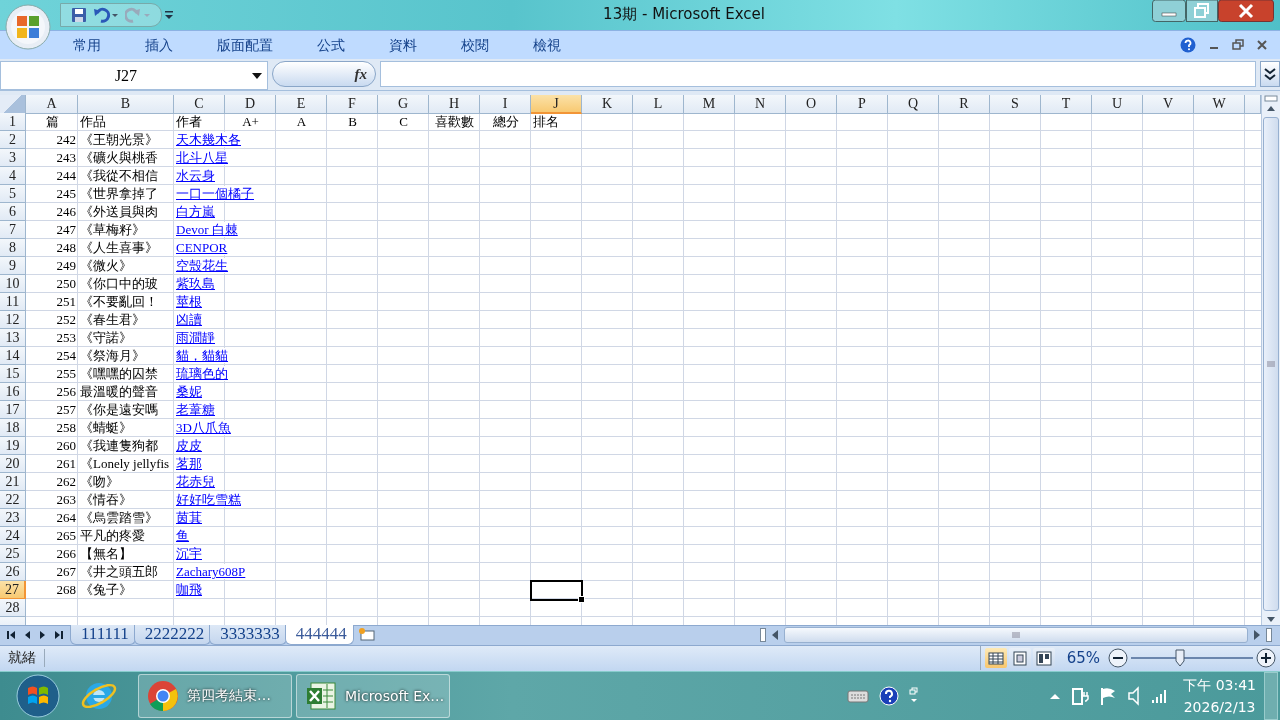 This screenshot has height=720, width=1280. What do you see at coordinates (245, 45) in the screenshot?
I see `ribbon-tab: 版面配置` at bounding box center [245, 45].